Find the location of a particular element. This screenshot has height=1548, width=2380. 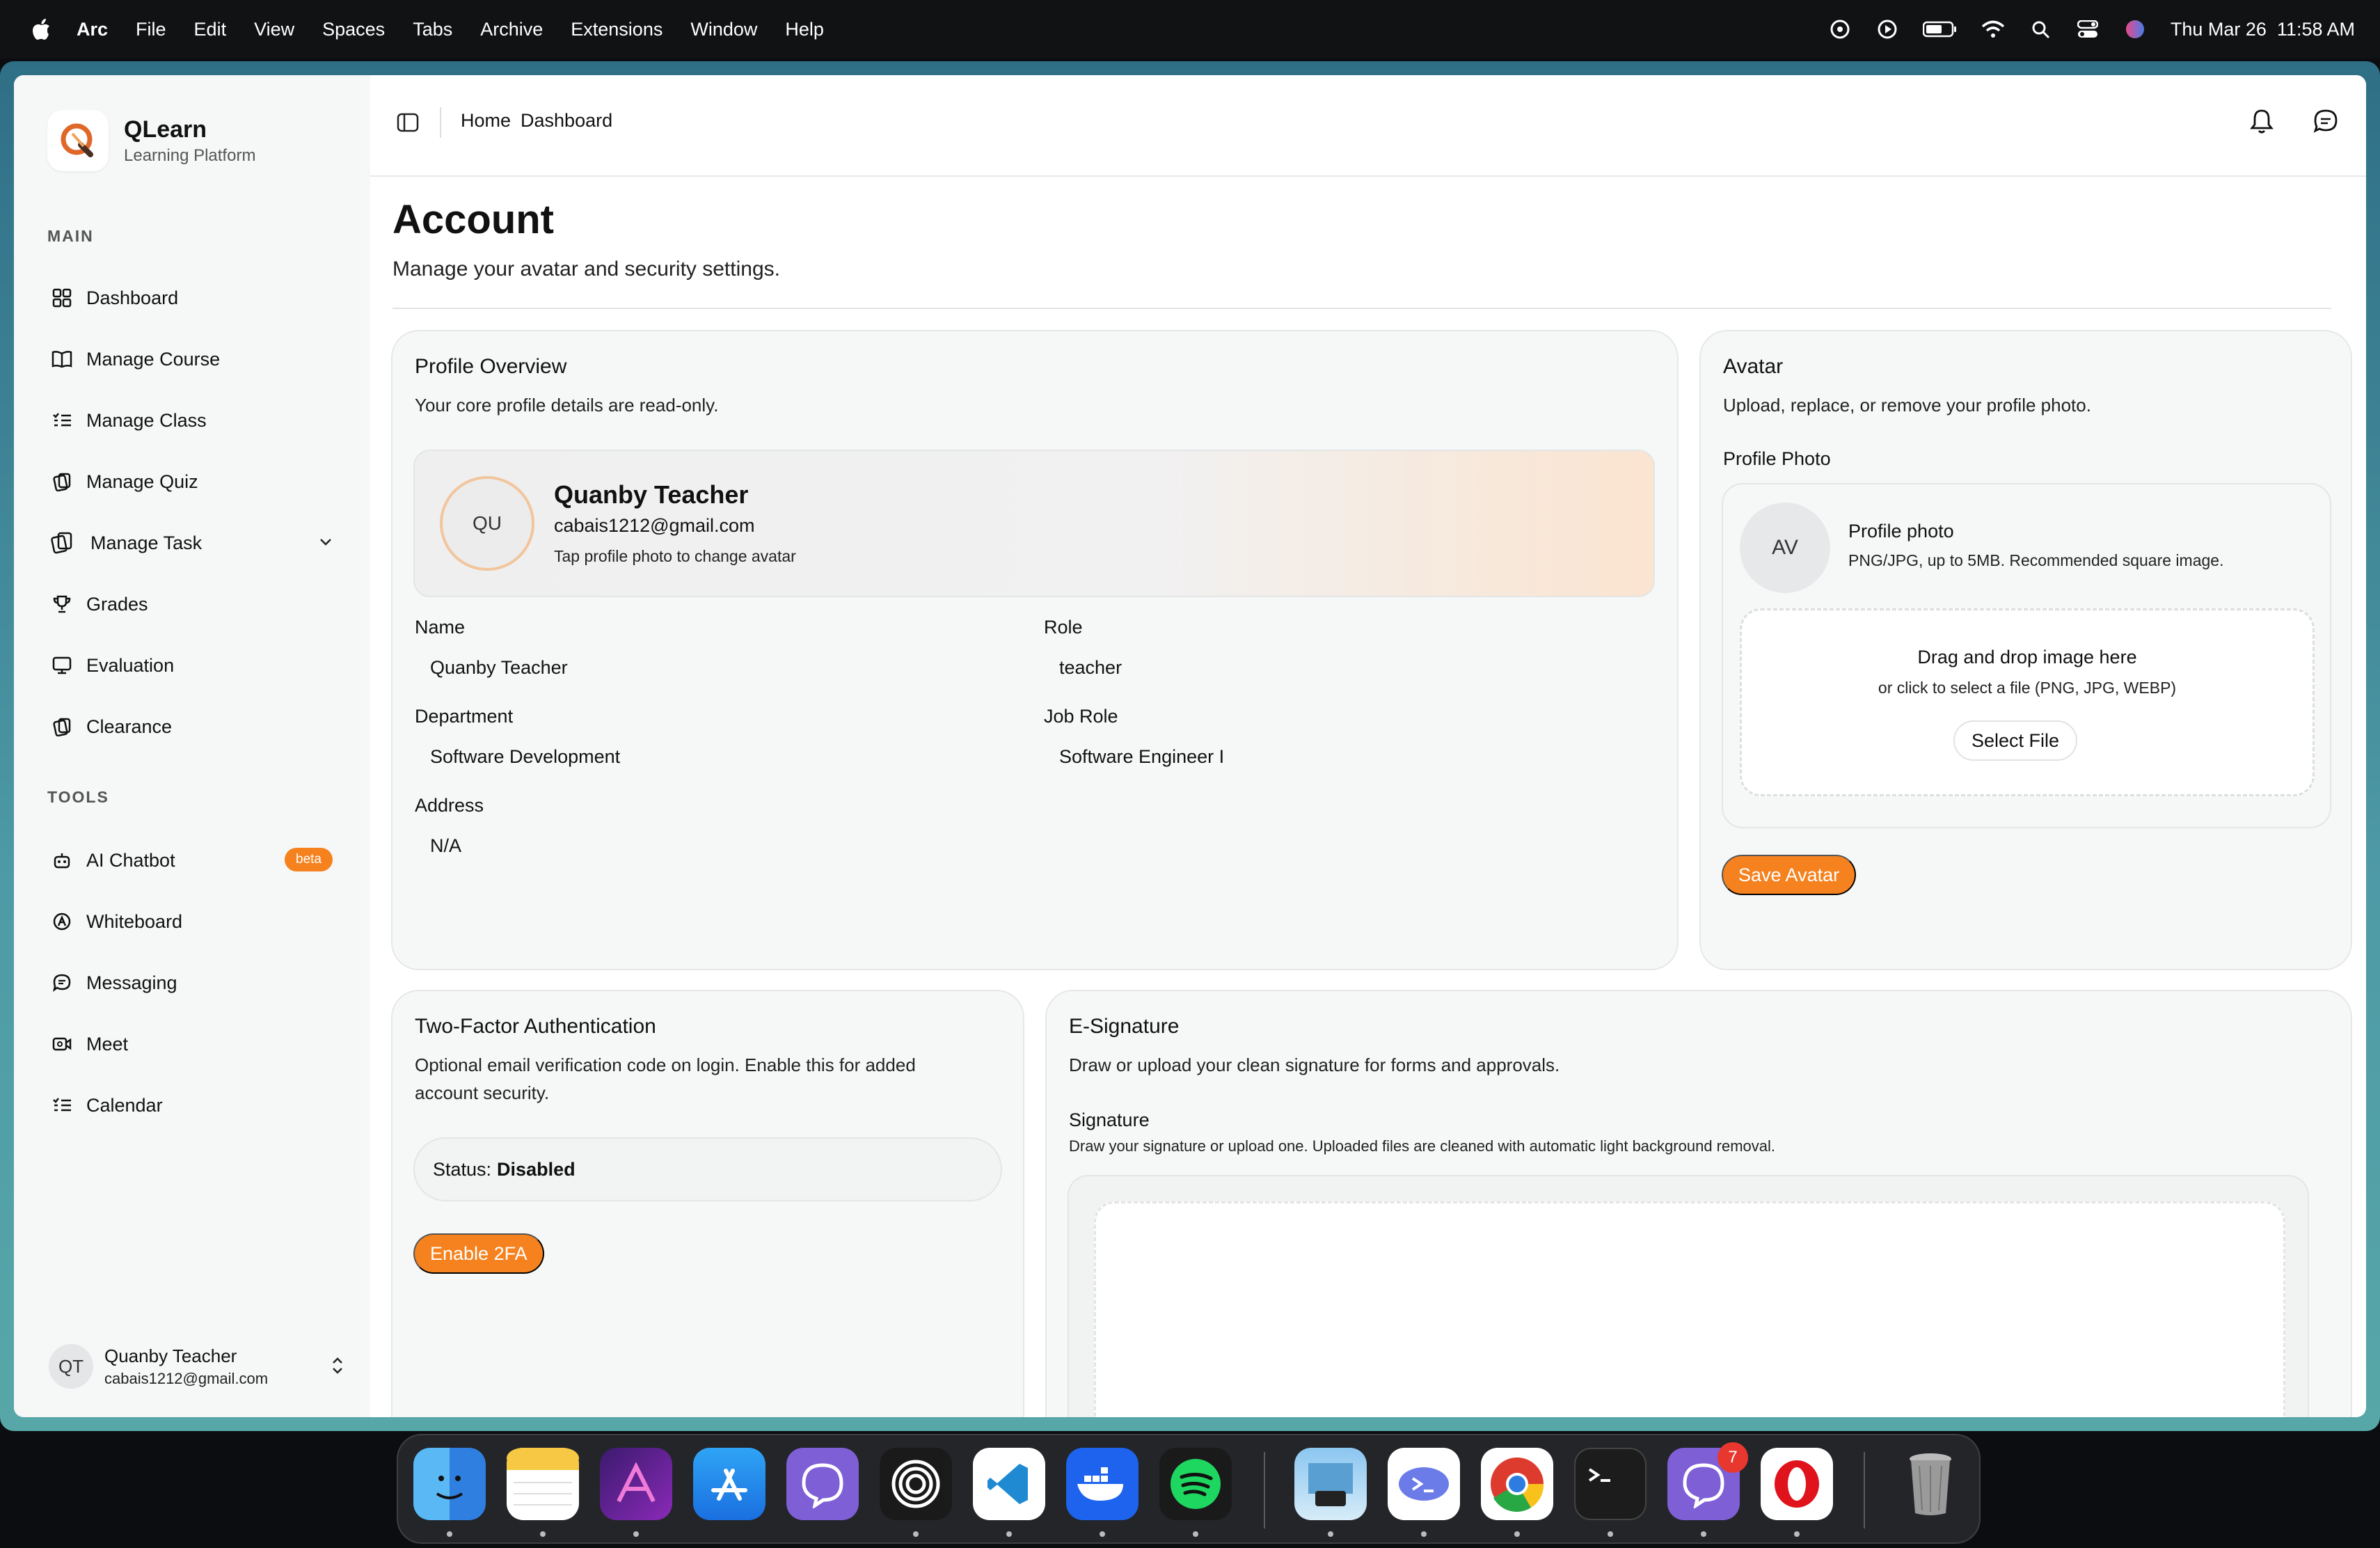

breadcrumb-dashboard: Dashboard is located at coordinates (566, 121).